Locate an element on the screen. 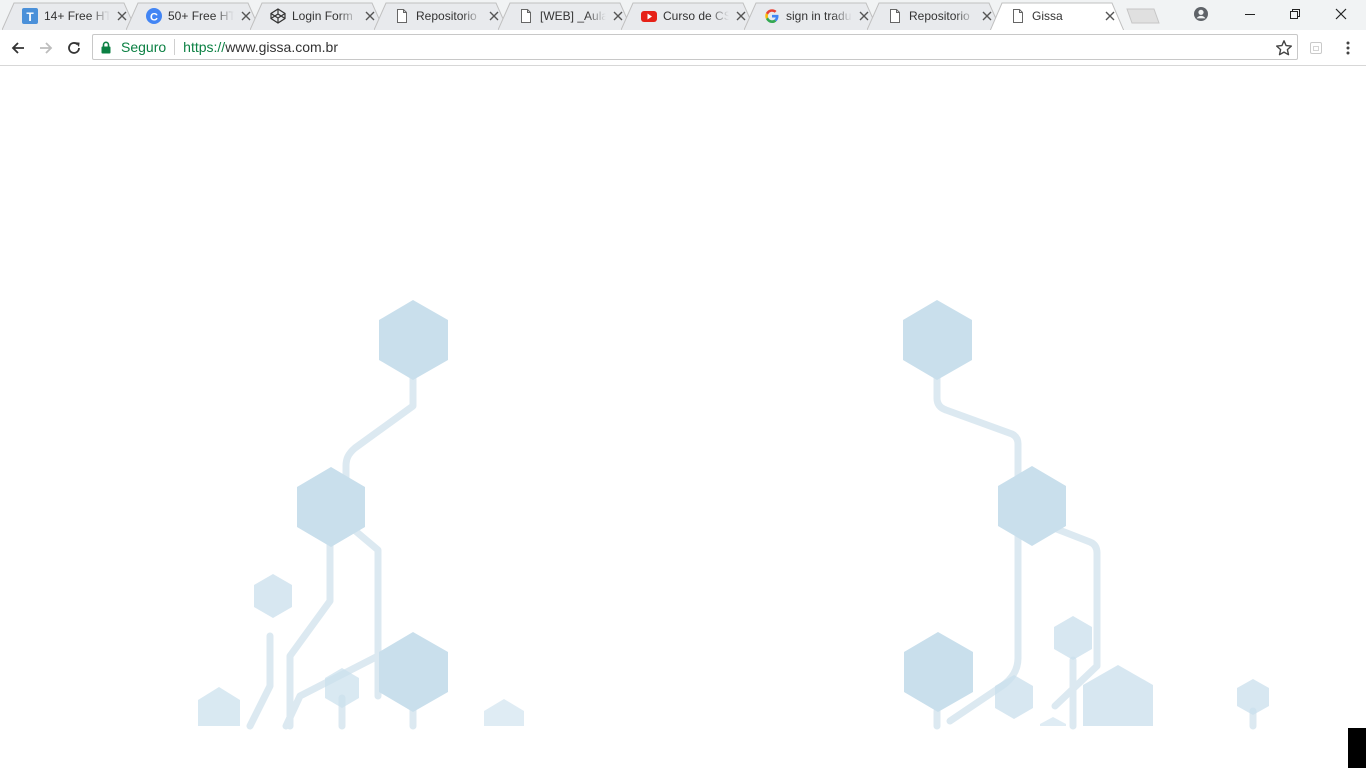 This screenshot has width=1366, height=768. url-host: www.gissa.com.br is located at coordinates (281, 47).